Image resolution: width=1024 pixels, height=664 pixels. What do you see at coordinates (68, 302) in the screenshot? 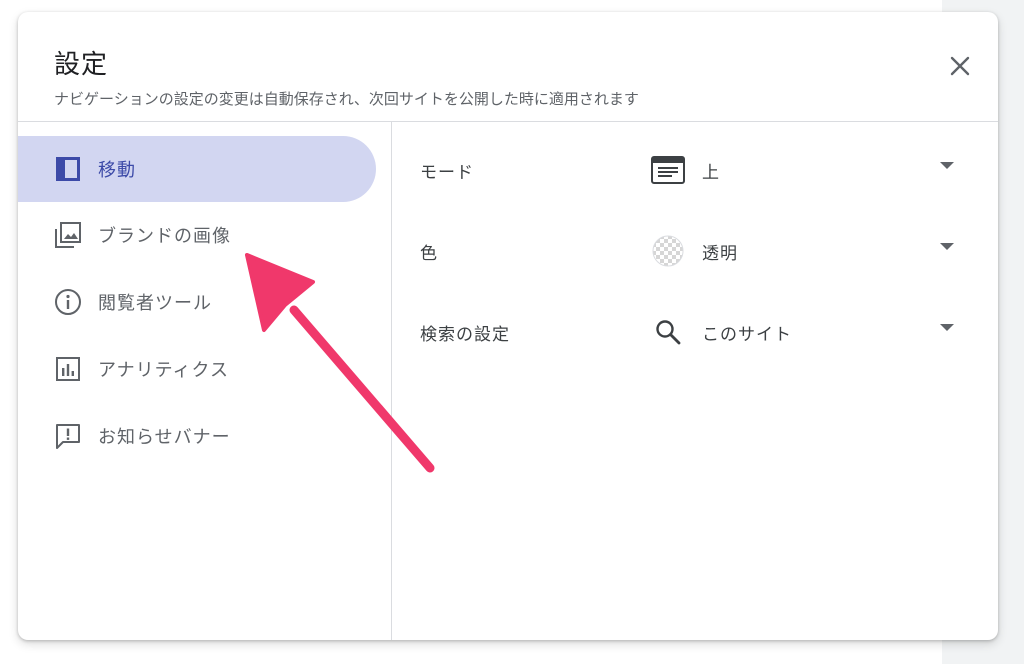
I see `info-icon` at bounding box center [68, 302].